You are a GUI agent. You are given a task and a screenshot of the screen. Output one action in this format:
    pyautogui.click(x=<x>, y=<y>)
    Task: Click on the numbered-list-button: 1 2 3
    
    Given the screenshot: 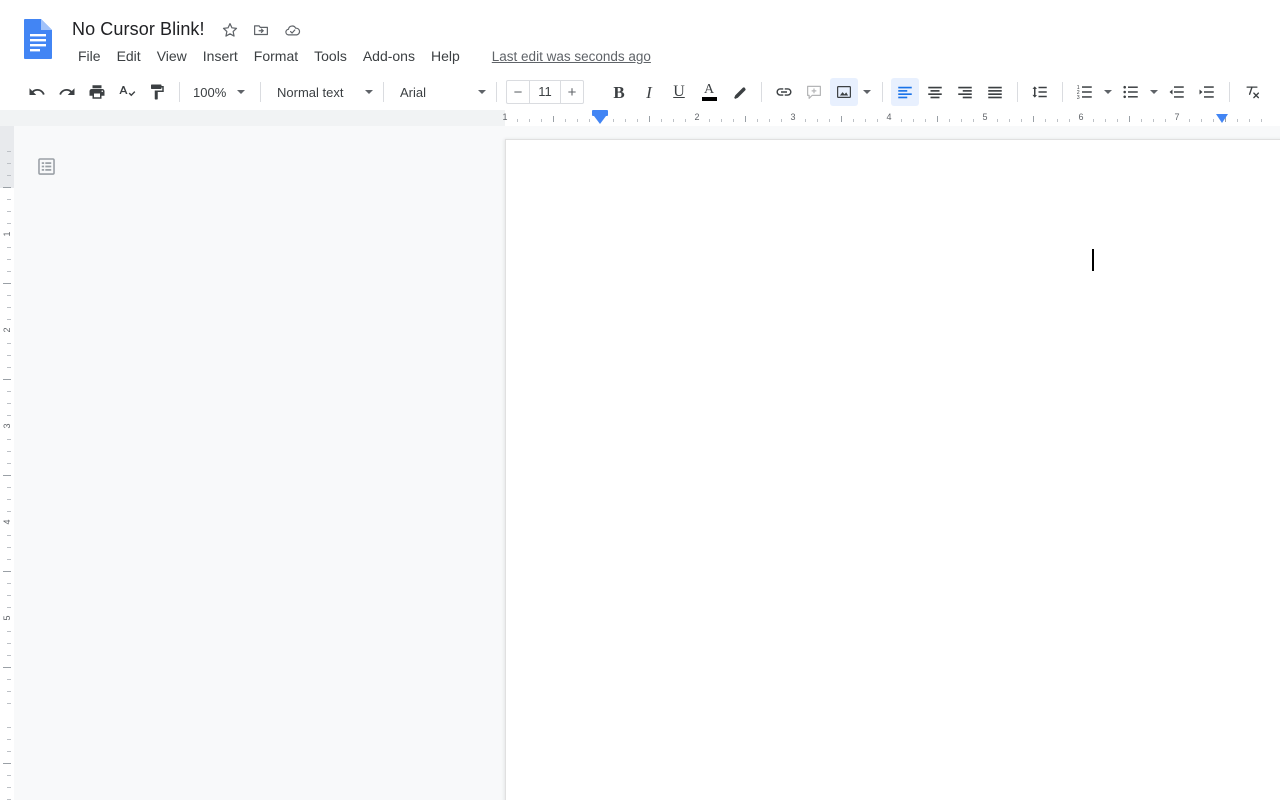 What is the action you would take?
    pyautogui.click(x=1085, y=92)
    